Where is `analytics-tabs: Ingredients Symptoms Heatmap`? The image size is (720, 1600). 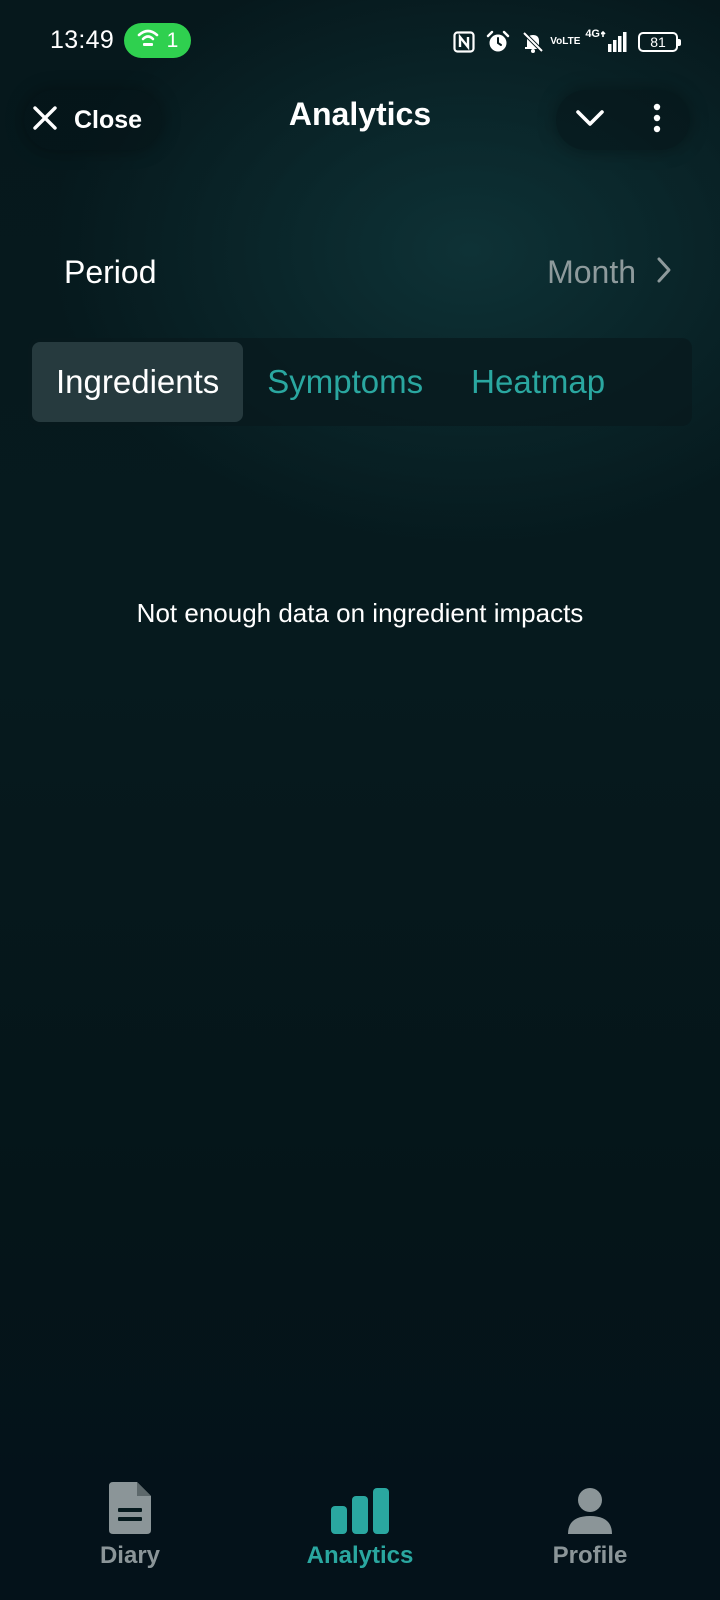
analytics-tabs: Ingredients Symptoms Heatmap is located at coordinates (360, 382).